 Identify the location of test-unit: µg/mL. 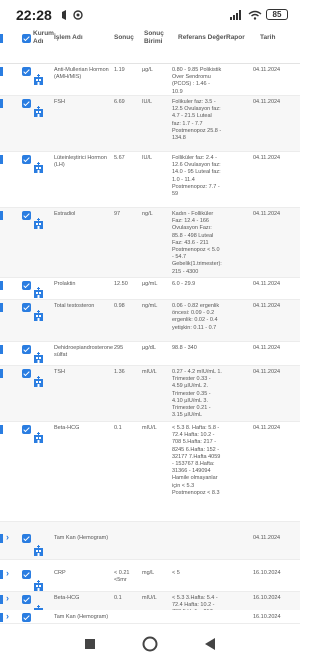
(150, 284).